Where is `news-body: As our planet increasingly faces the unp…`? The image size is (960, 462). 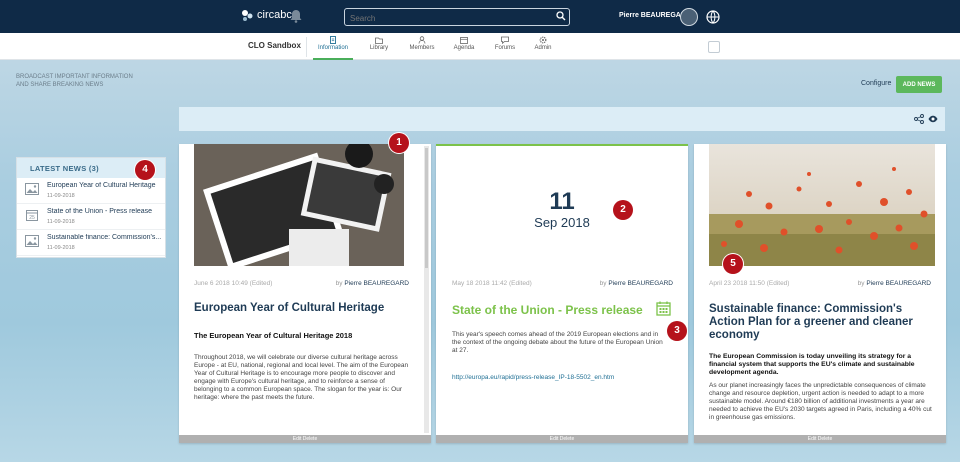 news-body: As our planet increasingly faces the unp… is located at coordinates (820, 401).